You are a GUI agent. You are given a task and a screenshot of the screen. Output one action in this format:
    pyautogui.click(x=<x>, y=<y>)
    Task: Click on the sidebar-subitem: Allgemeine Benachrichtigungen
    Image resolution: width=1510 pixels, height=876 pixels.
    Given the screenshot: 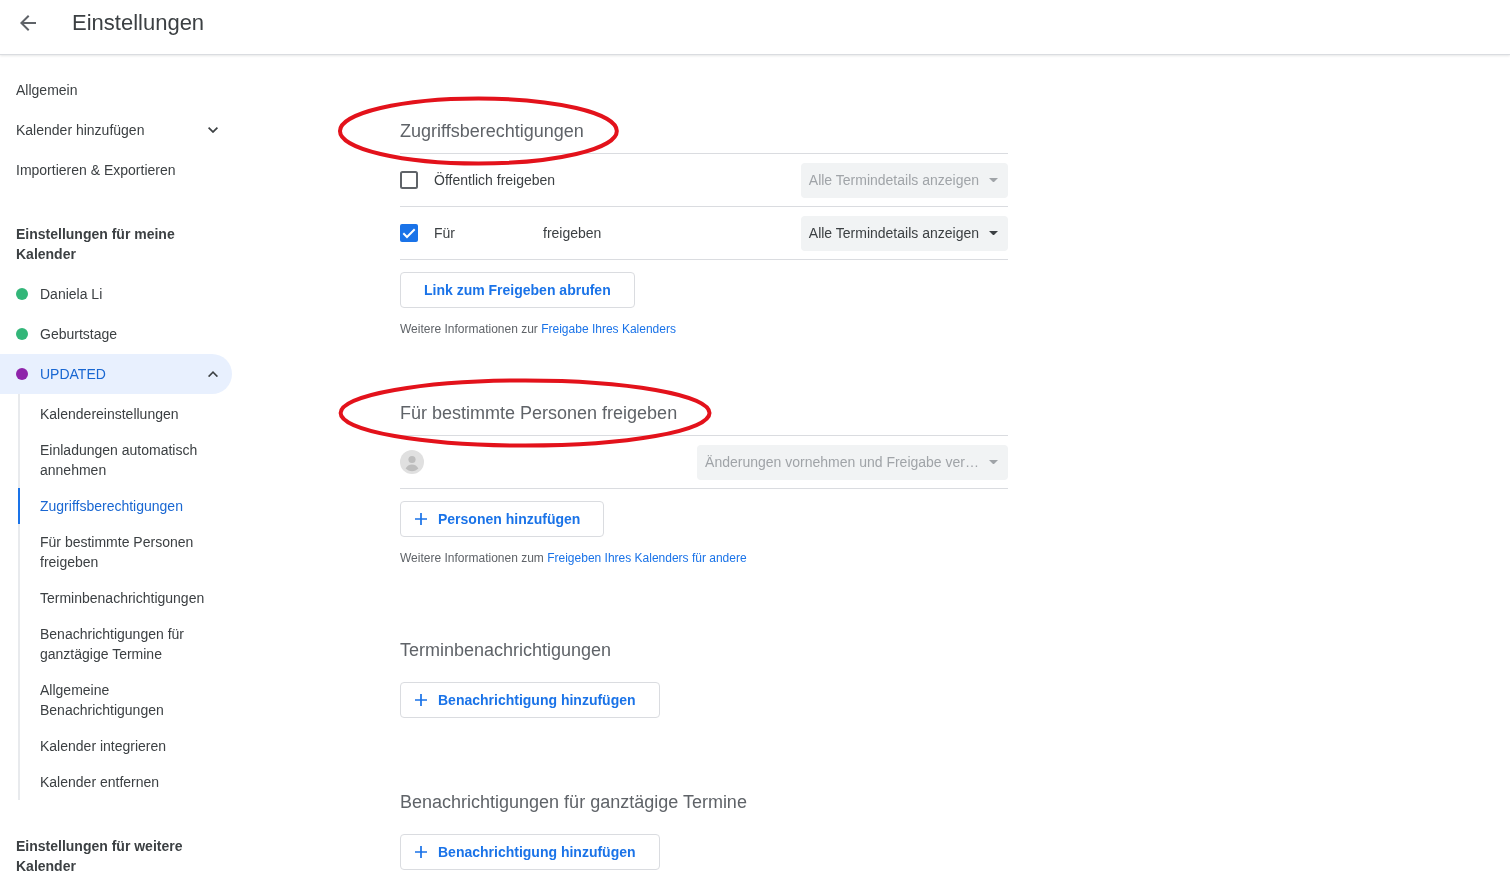 What is the action you would take?
    pyautogui.click(x=119, y=700)
    